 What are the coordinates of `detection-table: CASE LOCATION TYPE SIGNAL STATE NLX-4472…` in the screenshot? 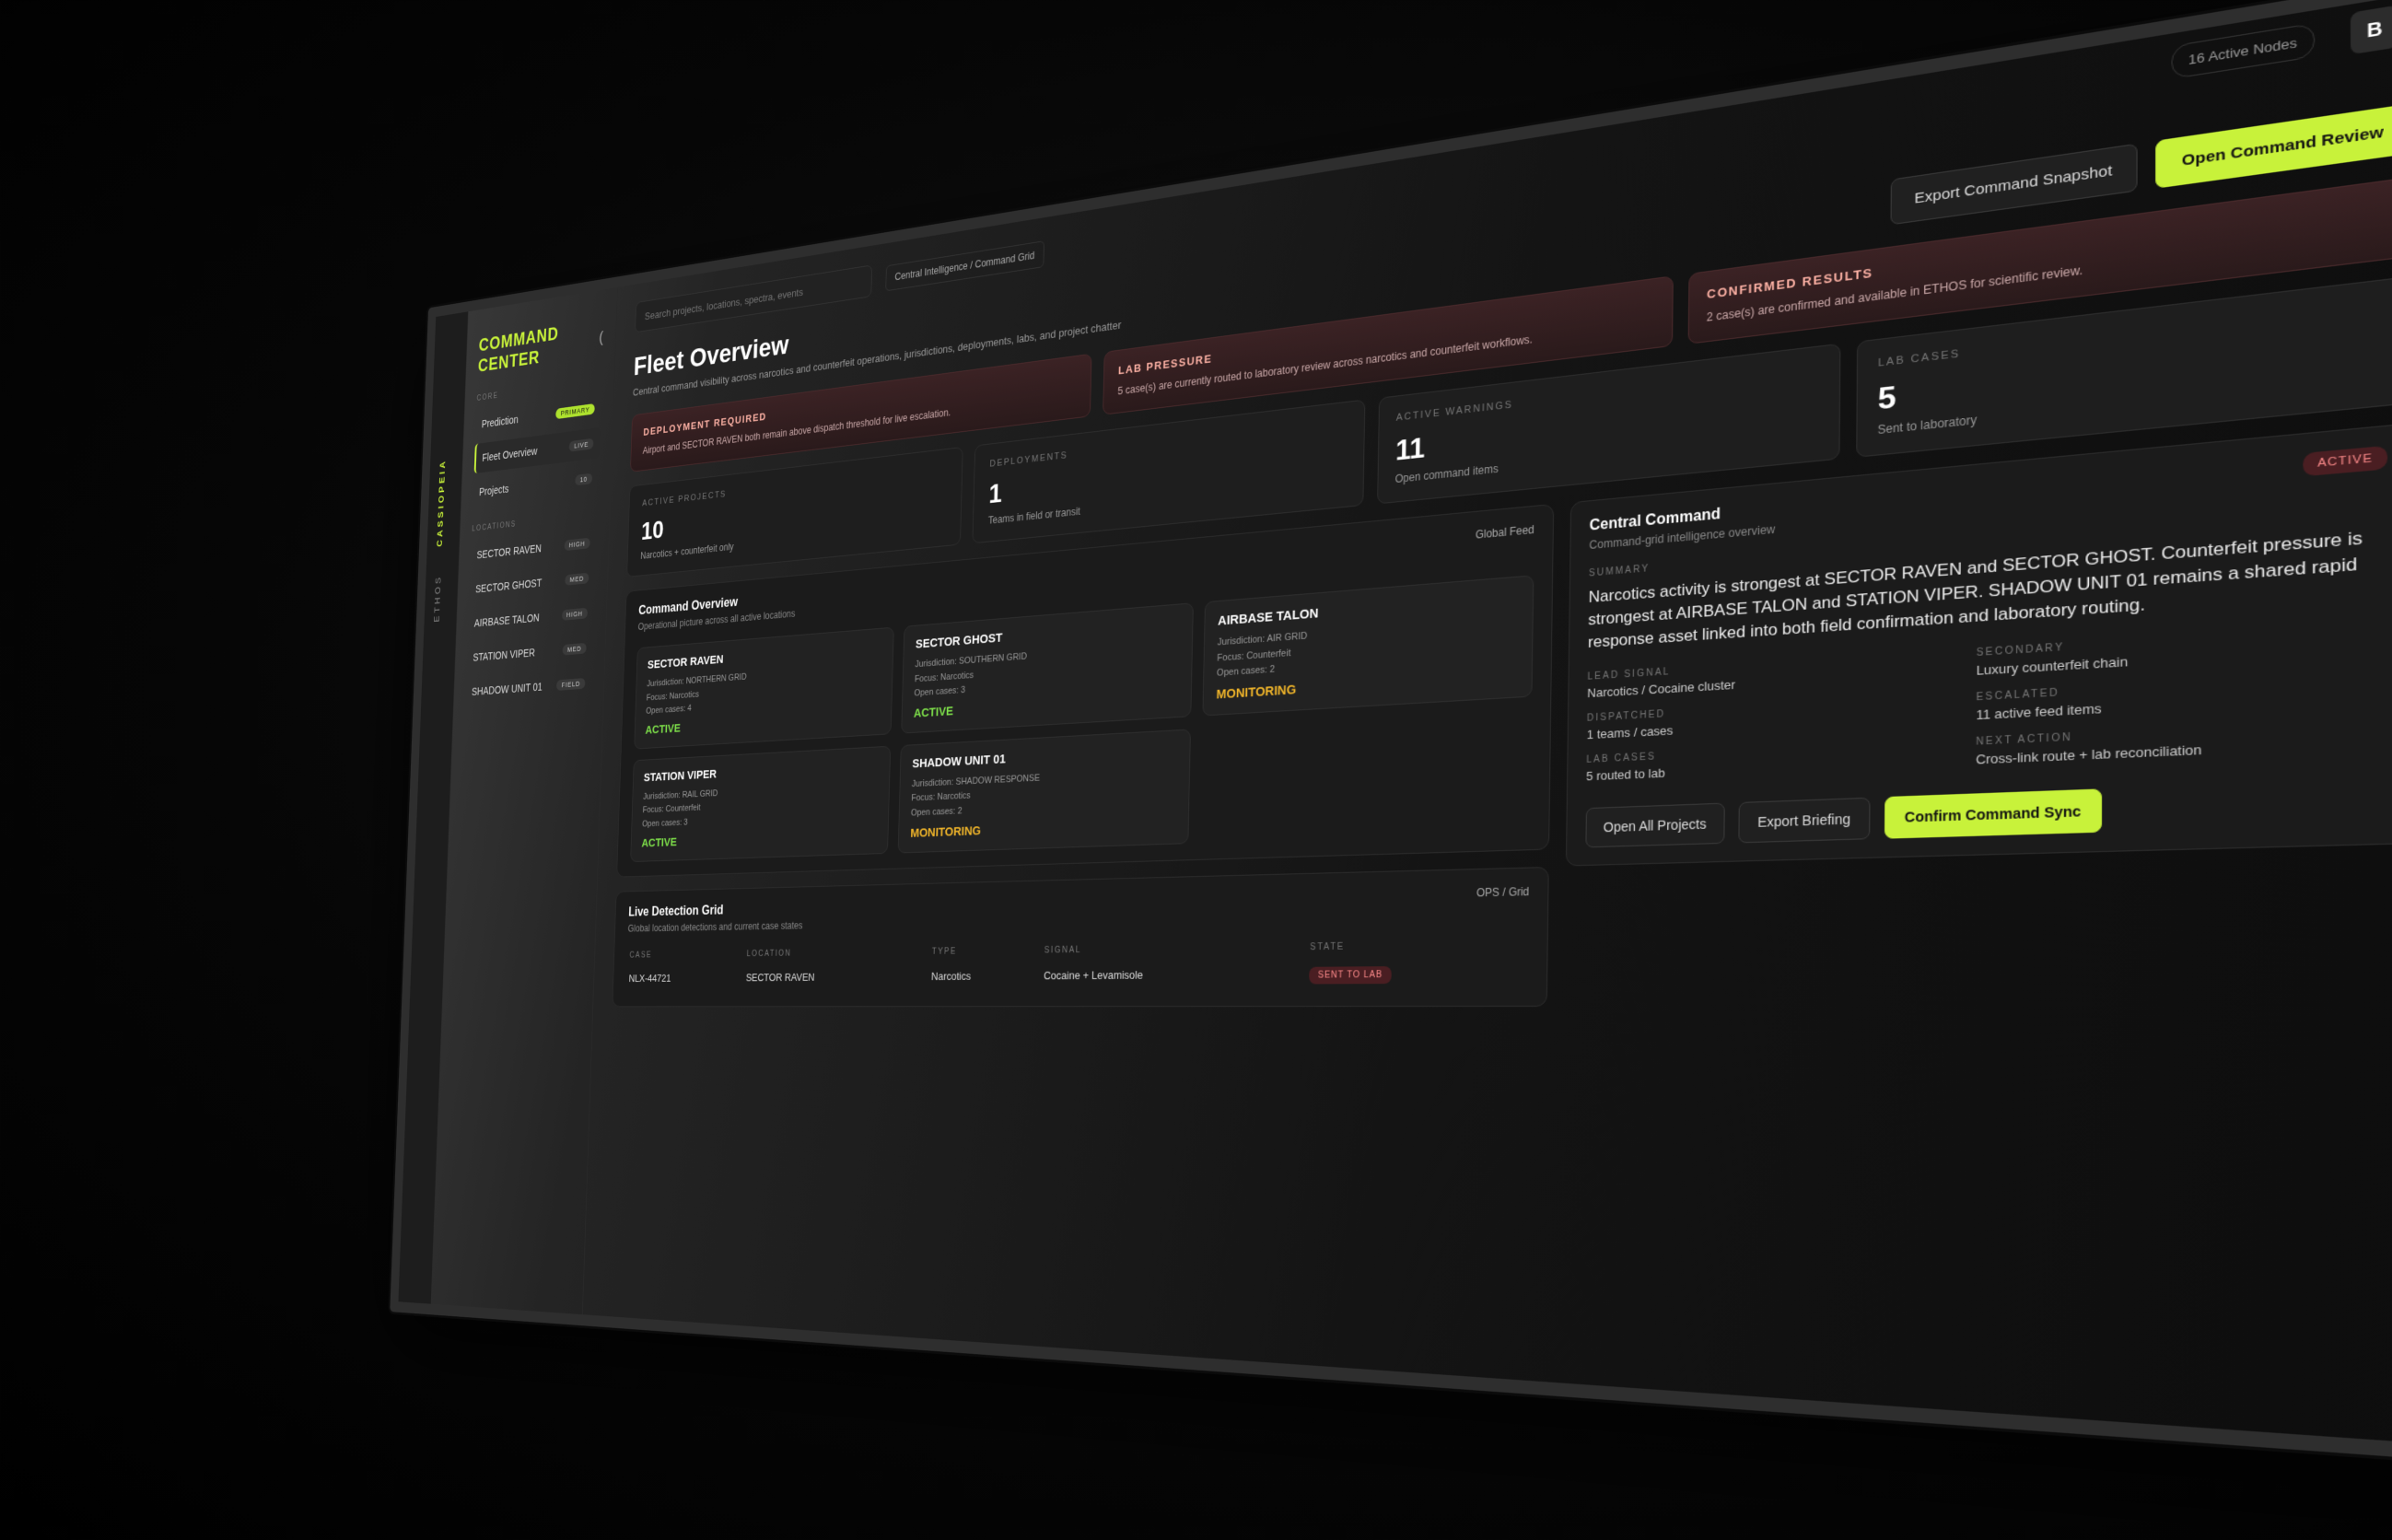 It's located at (1077, 963).